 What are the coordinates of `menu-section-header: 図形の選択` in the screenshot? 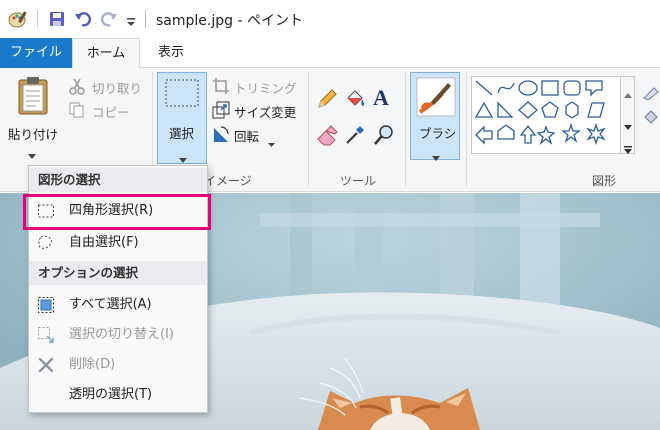 It's located at (118, 180).